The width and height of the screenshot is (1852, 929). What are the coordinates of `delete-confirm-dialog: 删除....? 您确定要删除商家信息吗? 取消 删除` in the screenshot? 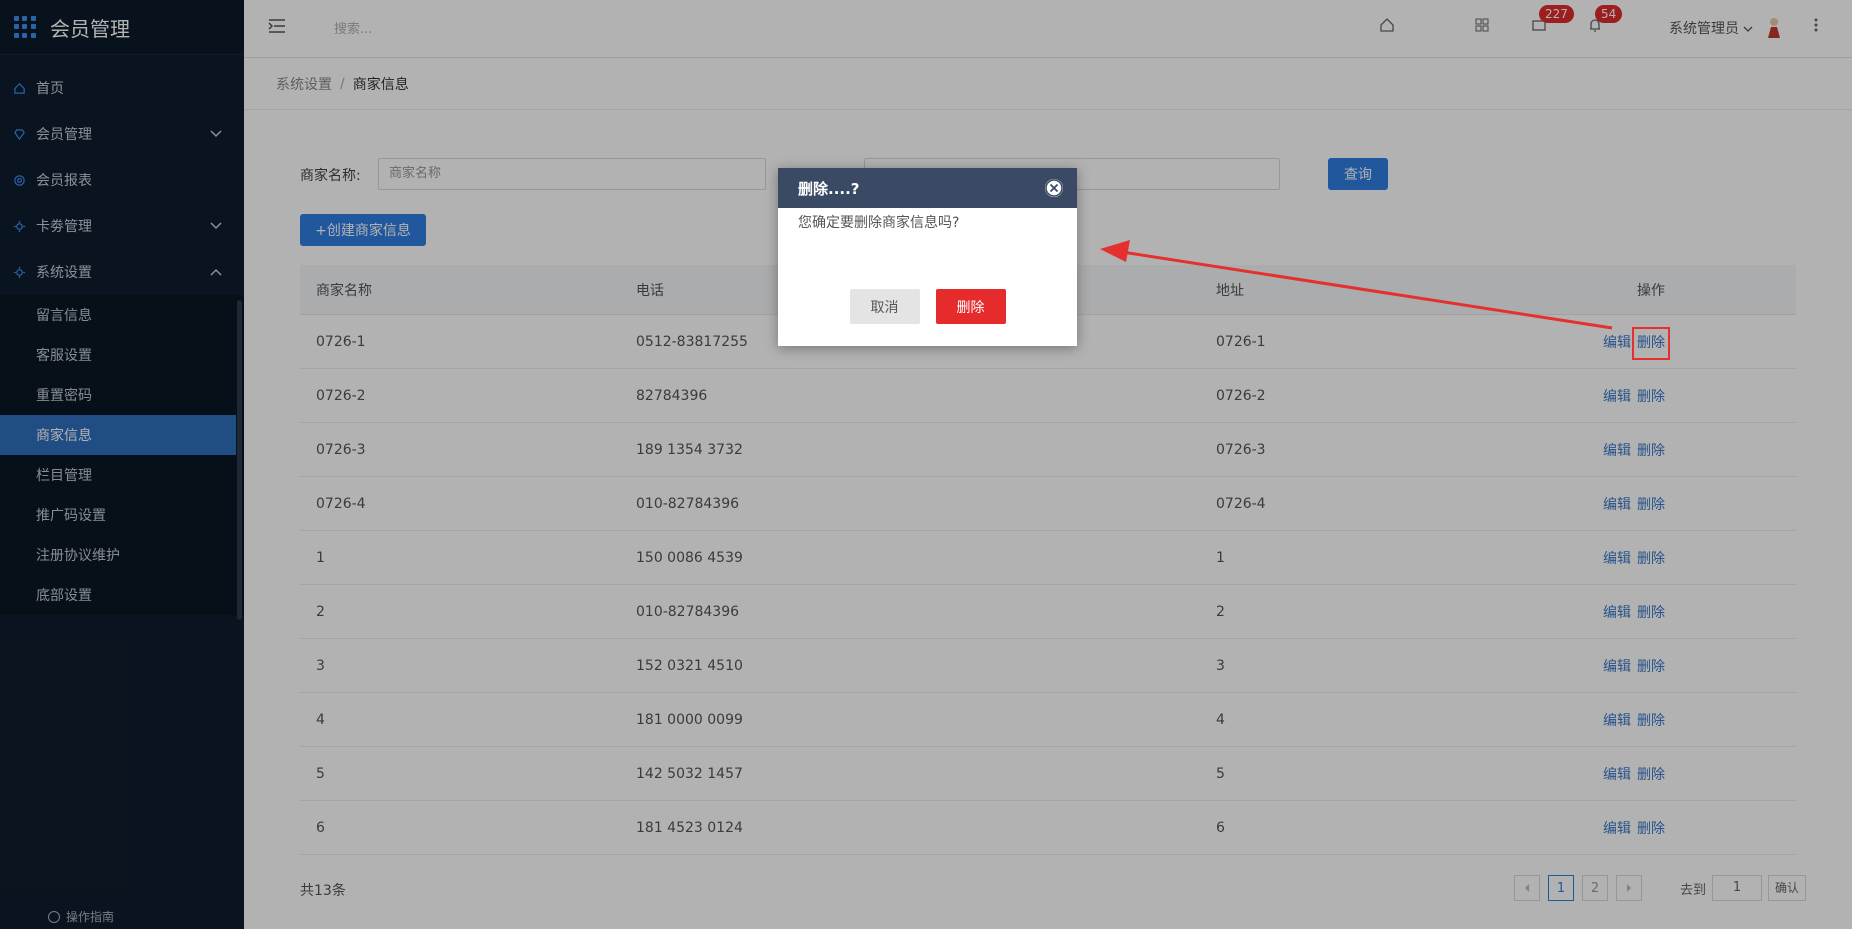 It's located at (927, 257).